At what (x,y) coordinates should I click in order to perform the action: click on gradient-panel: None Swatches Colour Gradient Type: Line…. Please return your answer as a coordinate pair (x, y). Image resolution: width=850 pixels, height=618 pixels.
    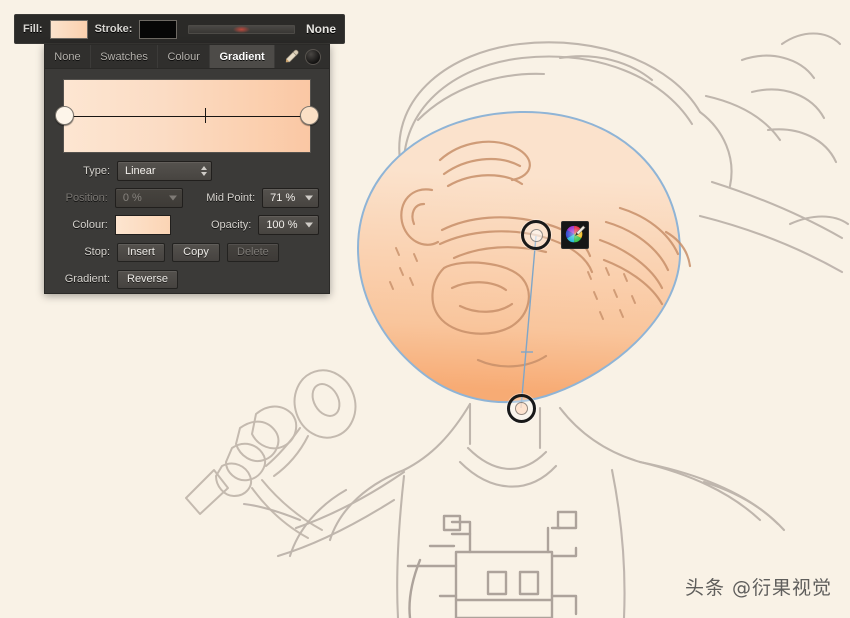
    Looking at the image, I should click on (187, 169).